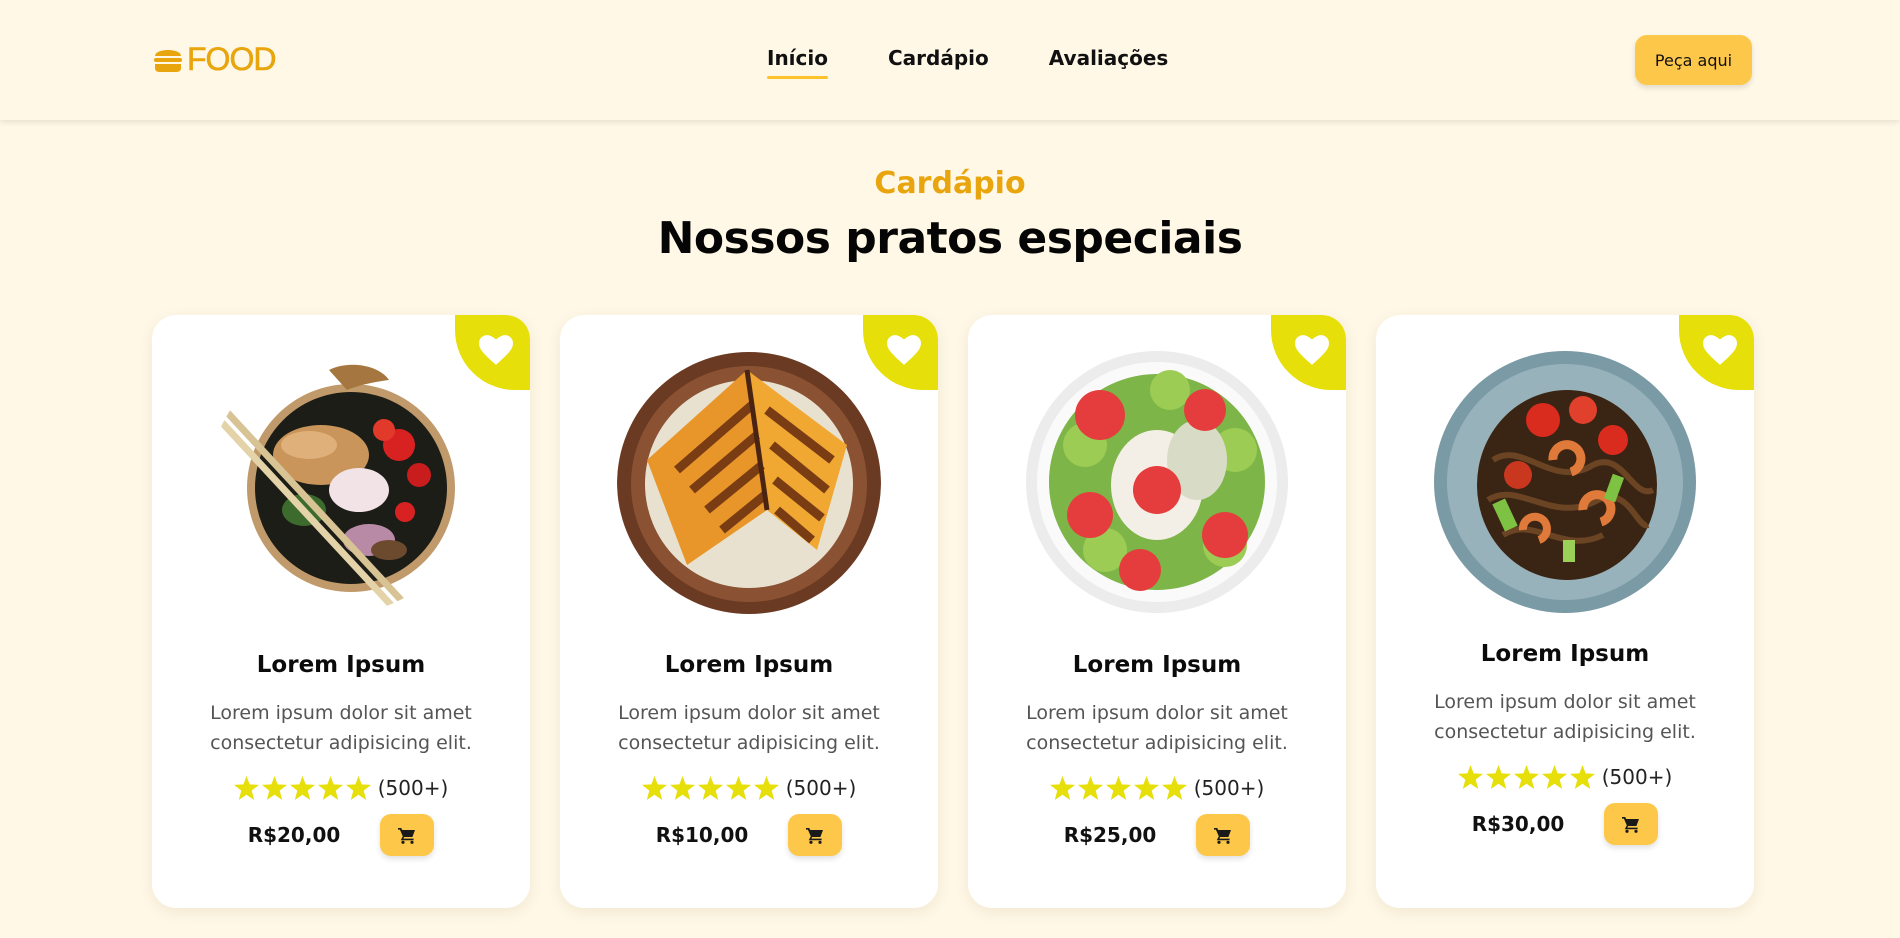 This screenshot has width=1900, height=938. What do you see at coordinates (950, 183) in the screenshot?
I see `section-subtitle: Cardápio` at bounding box center [950, 183].